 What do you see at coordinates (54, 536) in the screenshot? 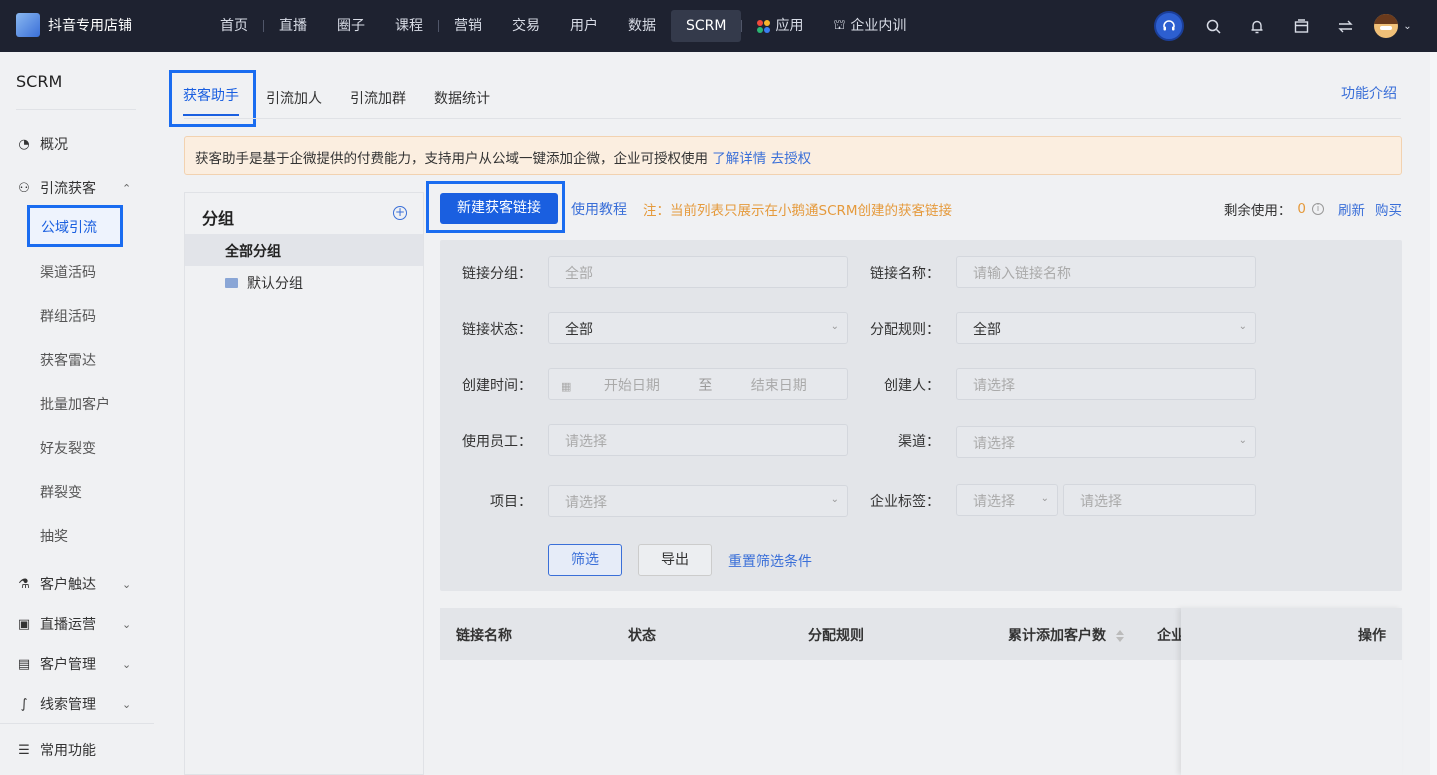
I see `sidebar-sub-lottery: 抽奖` at bounding box center [54, 536].